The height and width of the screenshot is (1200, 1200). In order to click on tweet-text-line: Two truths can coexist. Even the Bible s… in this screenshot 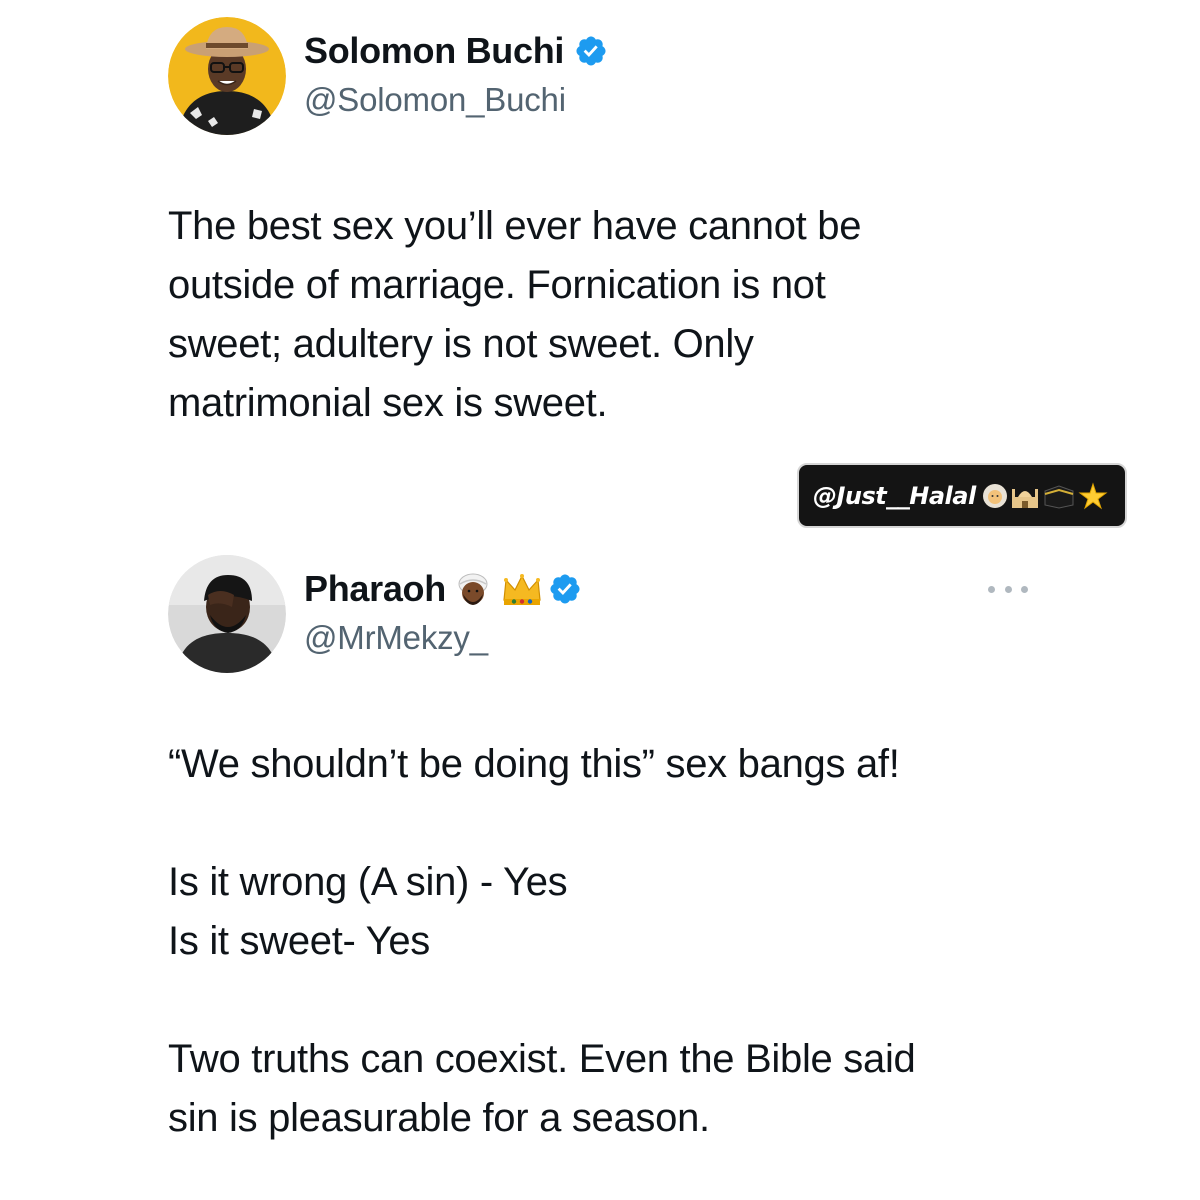, I will do `click(542, 1059)`.